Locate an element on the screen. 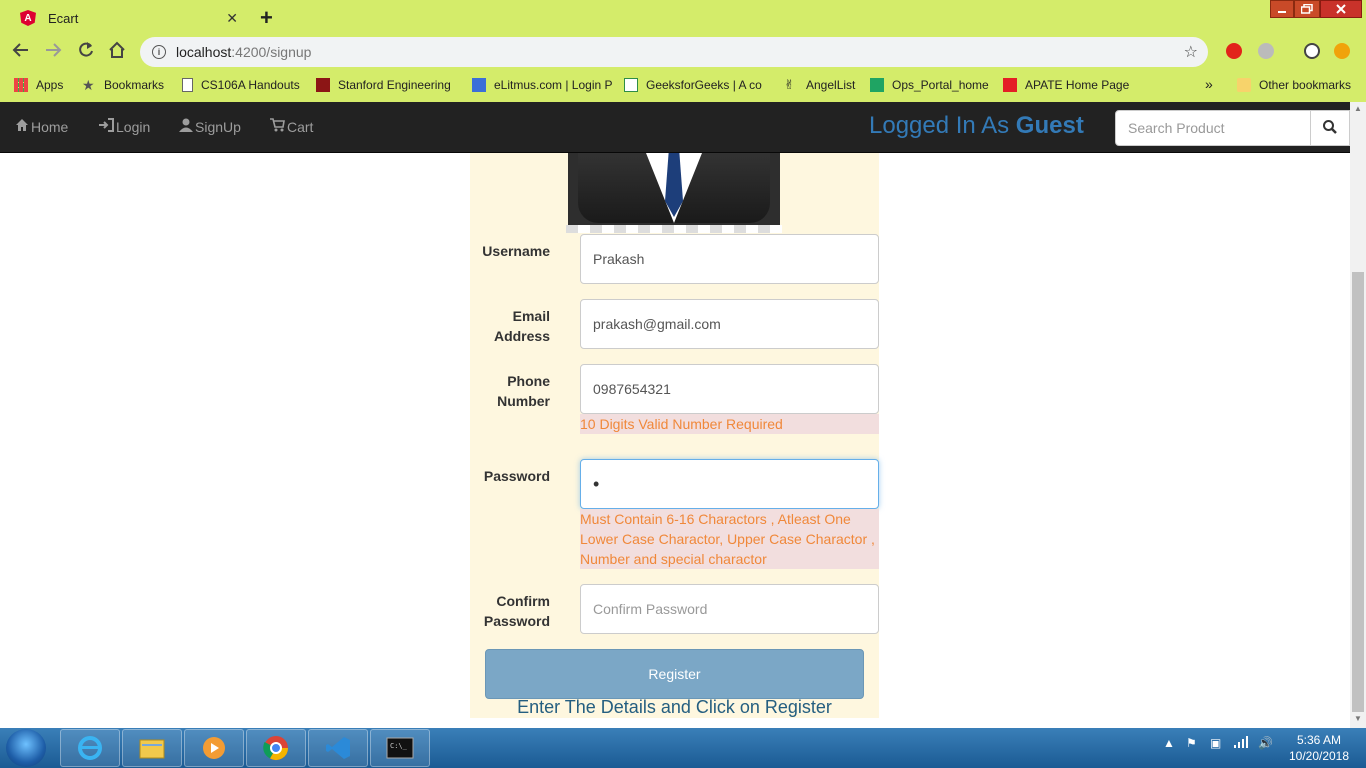 This screenshot has height=768, width=1366. info-icon: i is located at coordinates (159, 52).